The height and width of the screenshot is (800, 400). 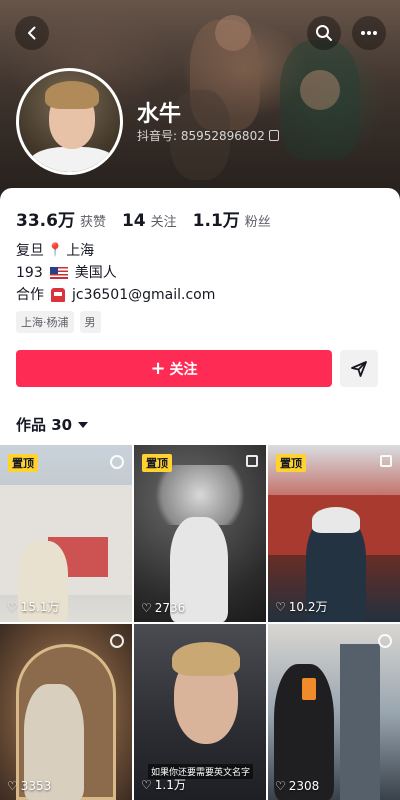 What do you see at coordinates (257, 222) in the screenshot?
I see `stat-label: 粉丝` at bounding box center [257, 222].